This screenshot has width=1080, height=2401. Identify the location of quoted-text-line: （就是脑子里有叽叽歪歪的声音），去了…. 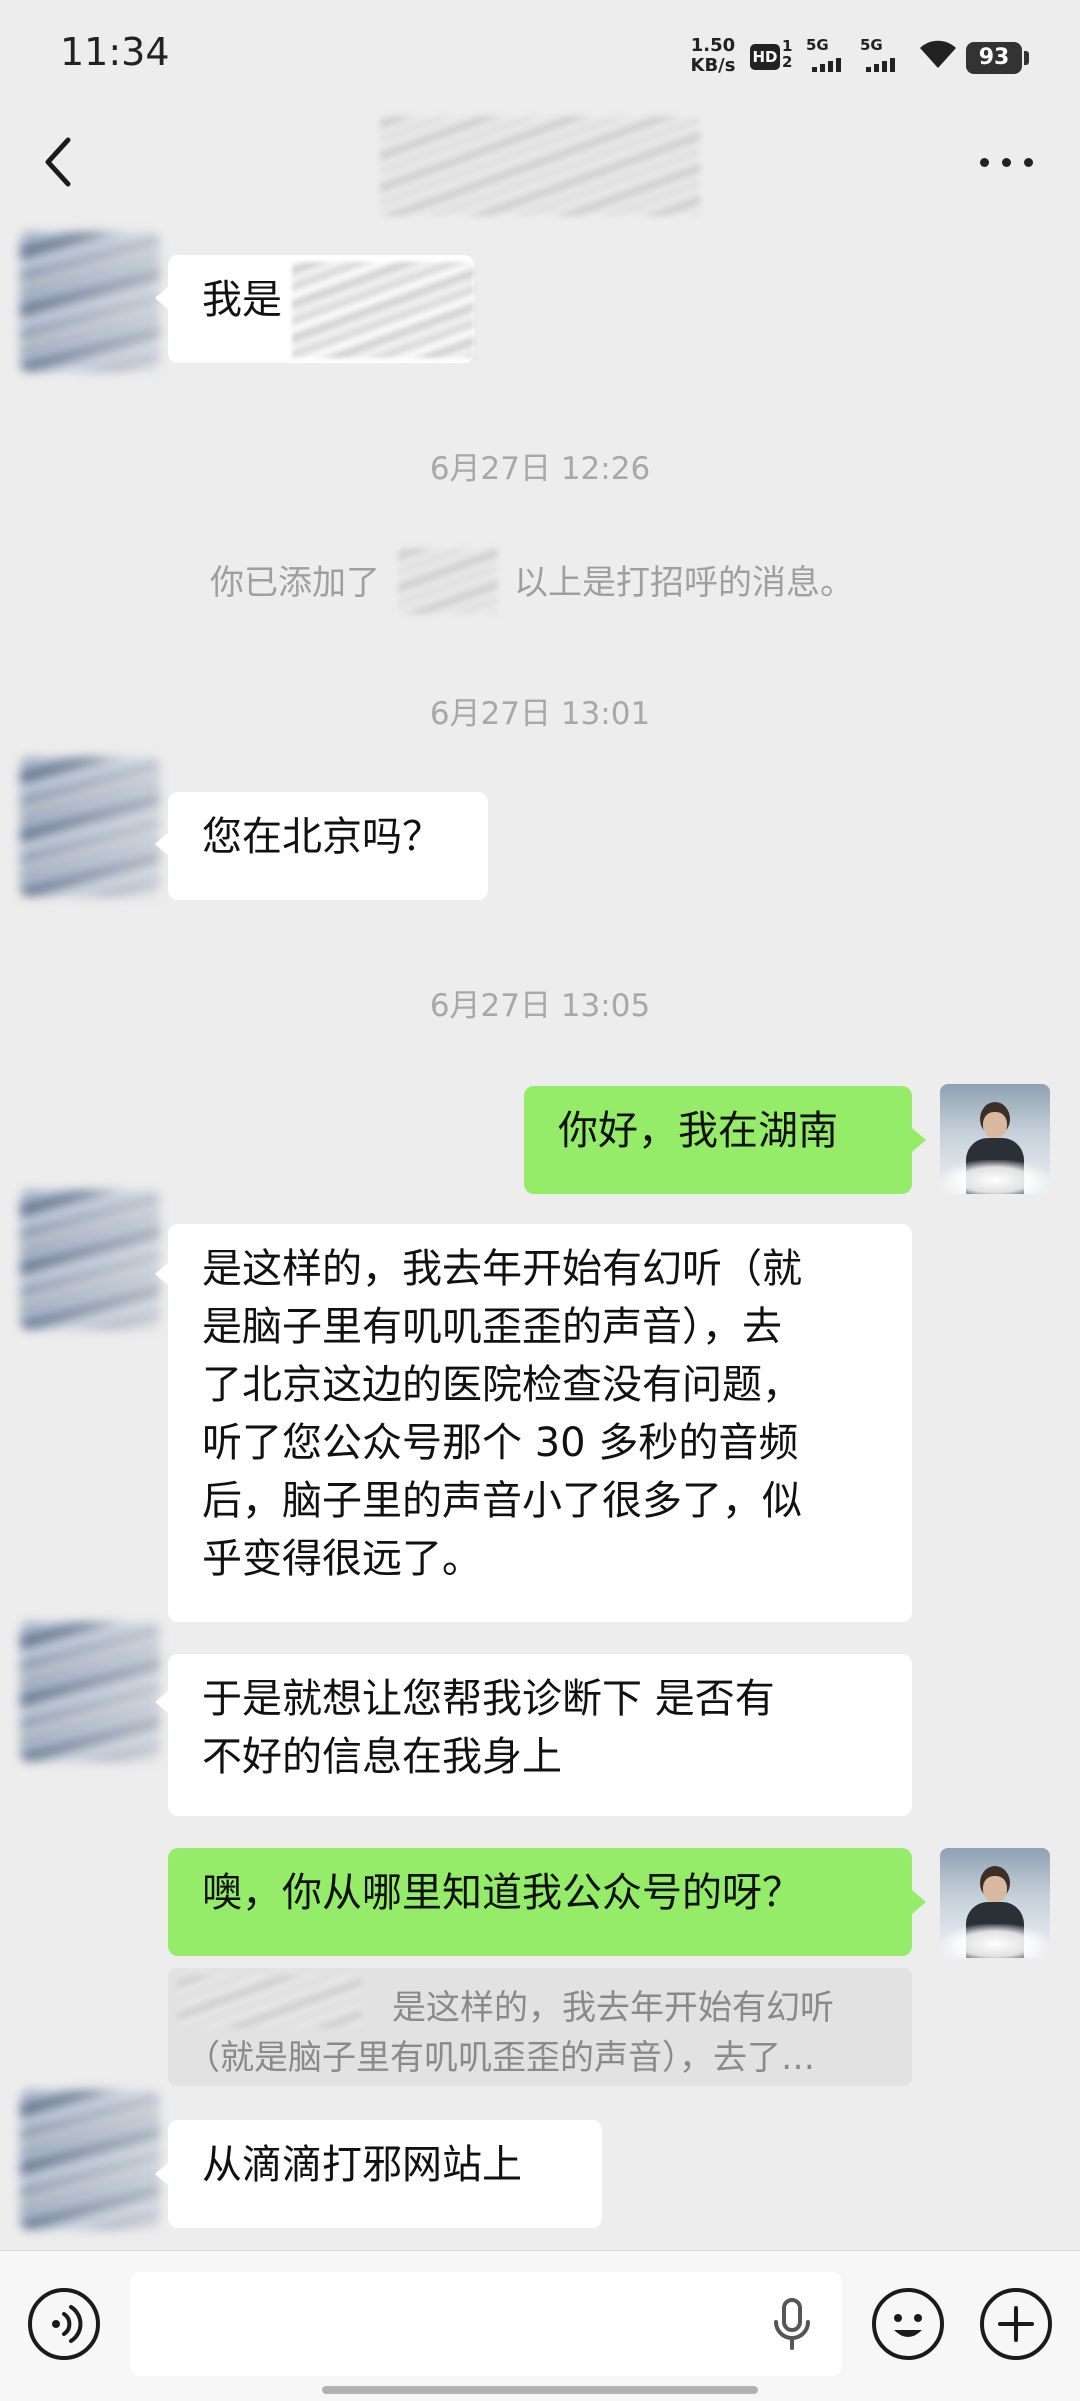
(500, 2058).